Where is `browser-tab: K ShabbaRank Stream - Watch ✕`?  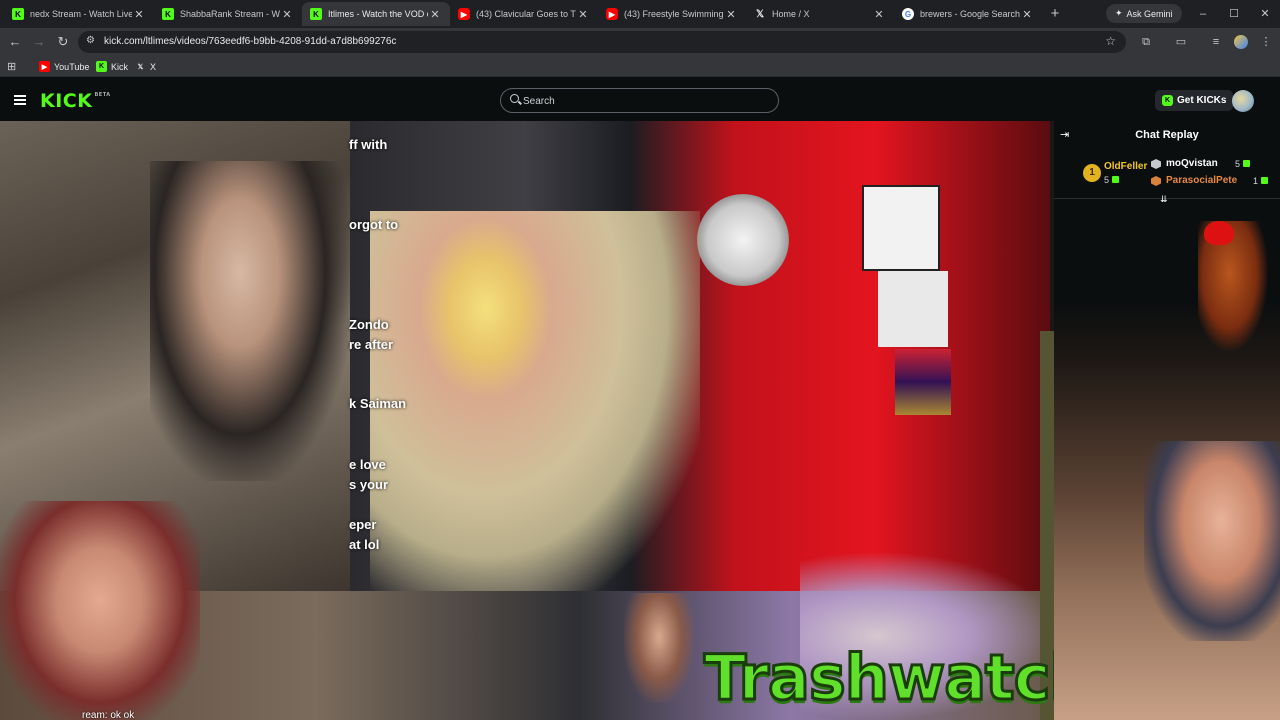 browser-tab: K ShabbaRank Stream - Watch ✕ is located at coordinates (228, 14).